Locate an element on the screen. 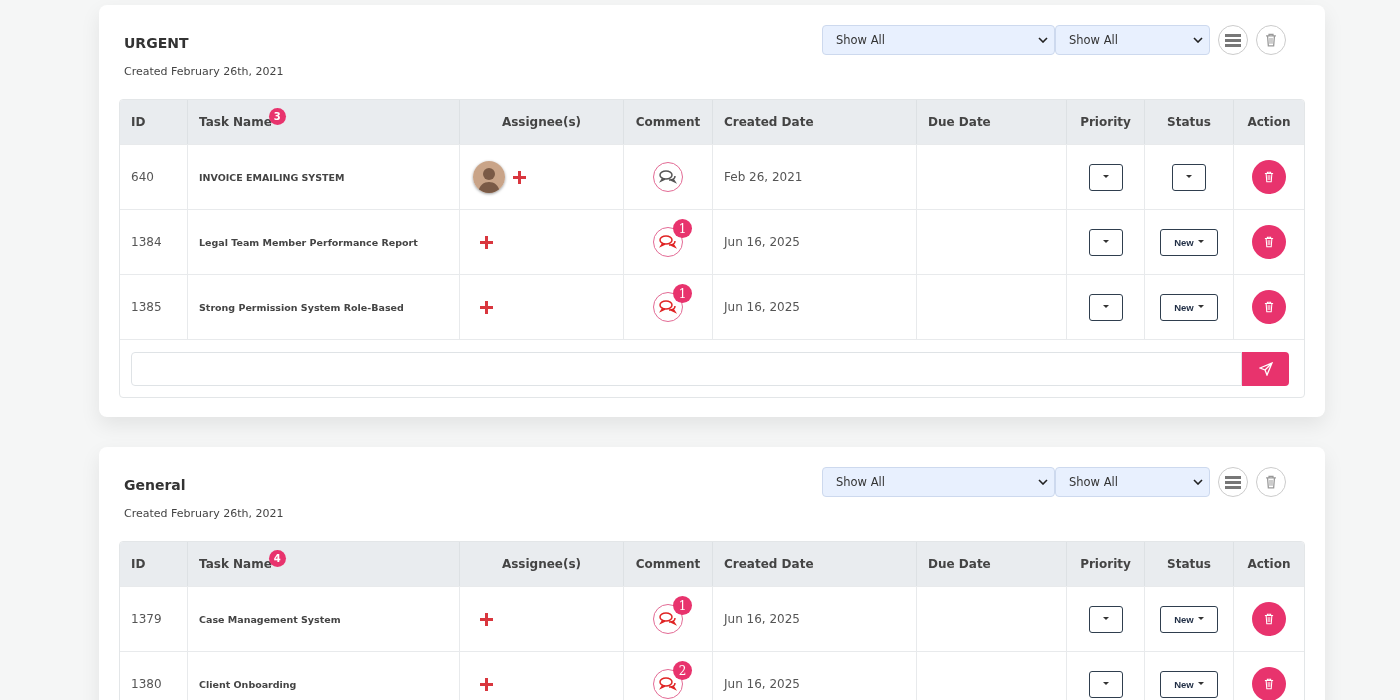 This screenshot has height=700, width=1400. status-dropdown is located at coordinates (1189, 177).